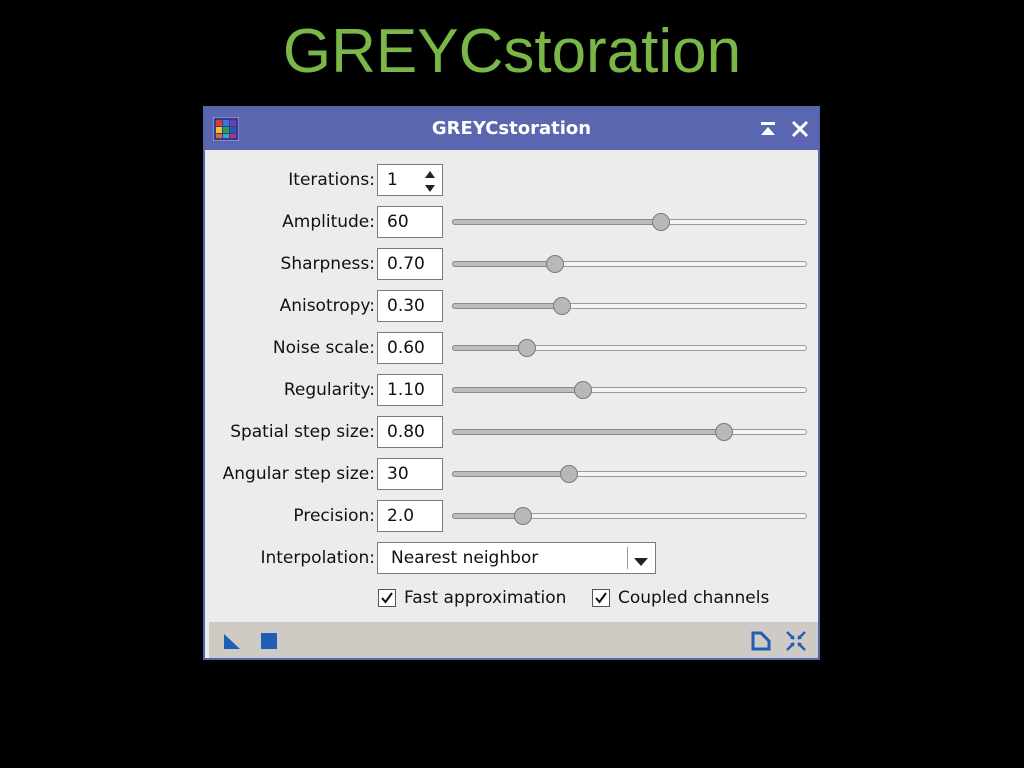  What do you see at coordinates (329, 390) in the screenshot?
I see `regularity-label: Regularity:` at bounding box center [329, 390].